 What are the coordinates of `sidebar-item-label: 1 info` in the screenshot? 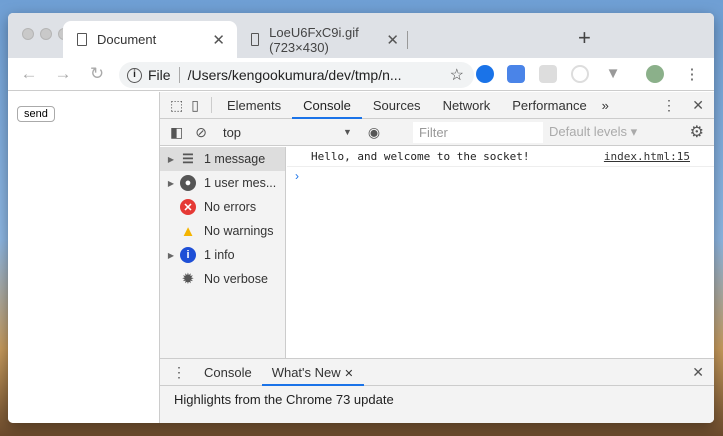 It's located at (219, 255).